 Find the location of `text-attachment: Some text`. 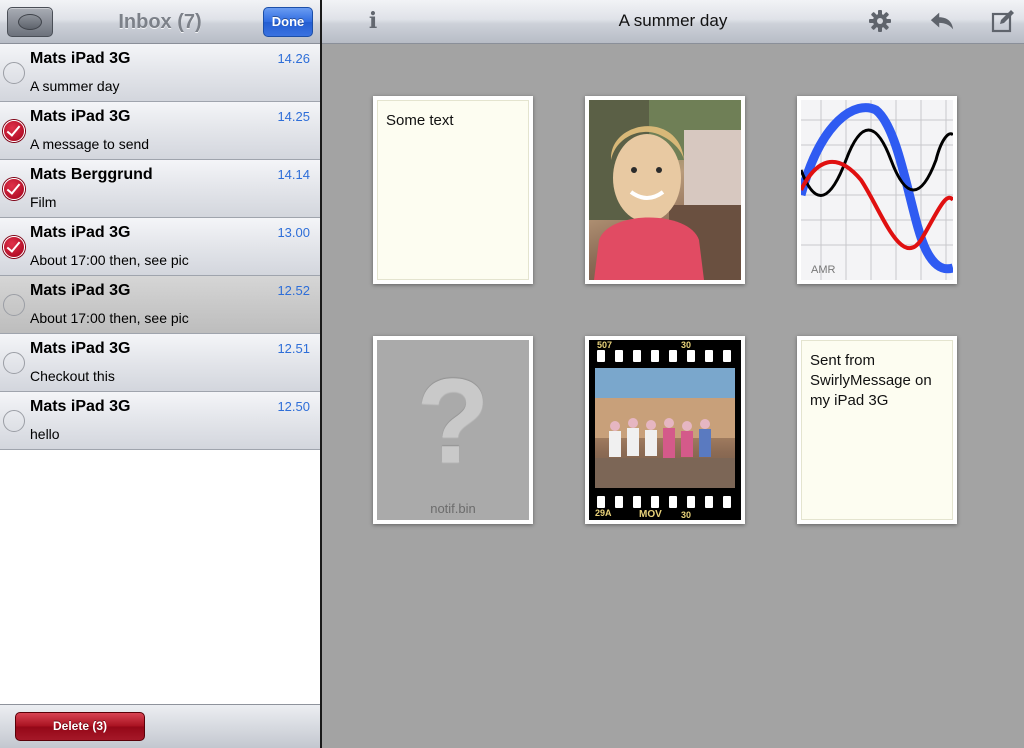

text-attachment: Some text is located at coordinates (453, 190).